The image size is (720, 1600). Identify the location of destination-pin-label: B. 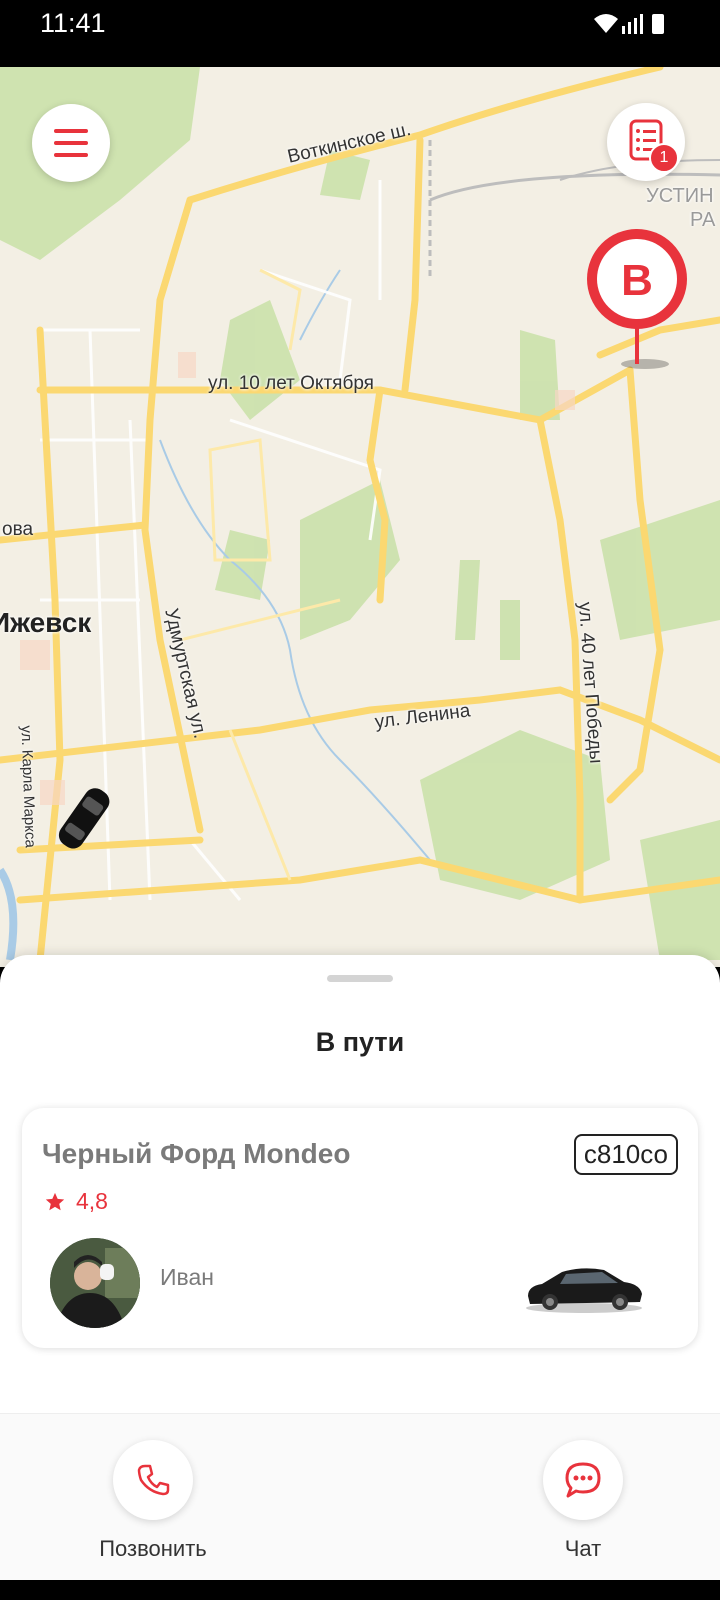
(637, 280).